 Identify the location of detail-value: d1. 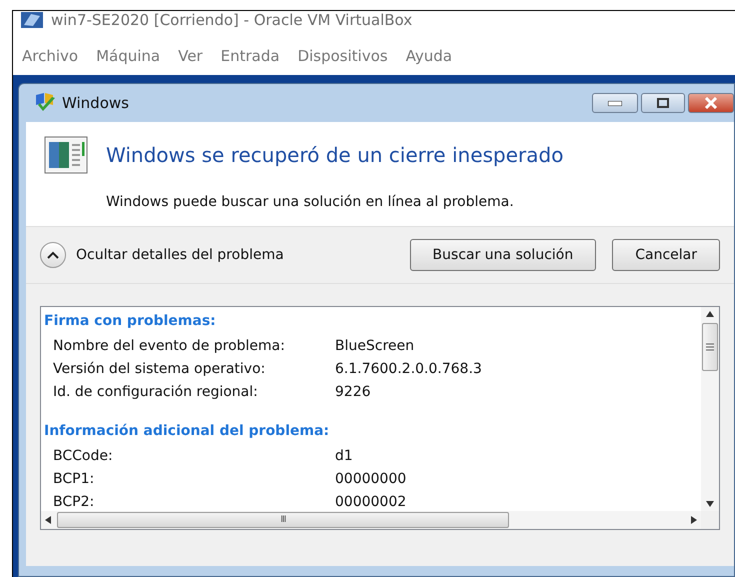
(344, 456).